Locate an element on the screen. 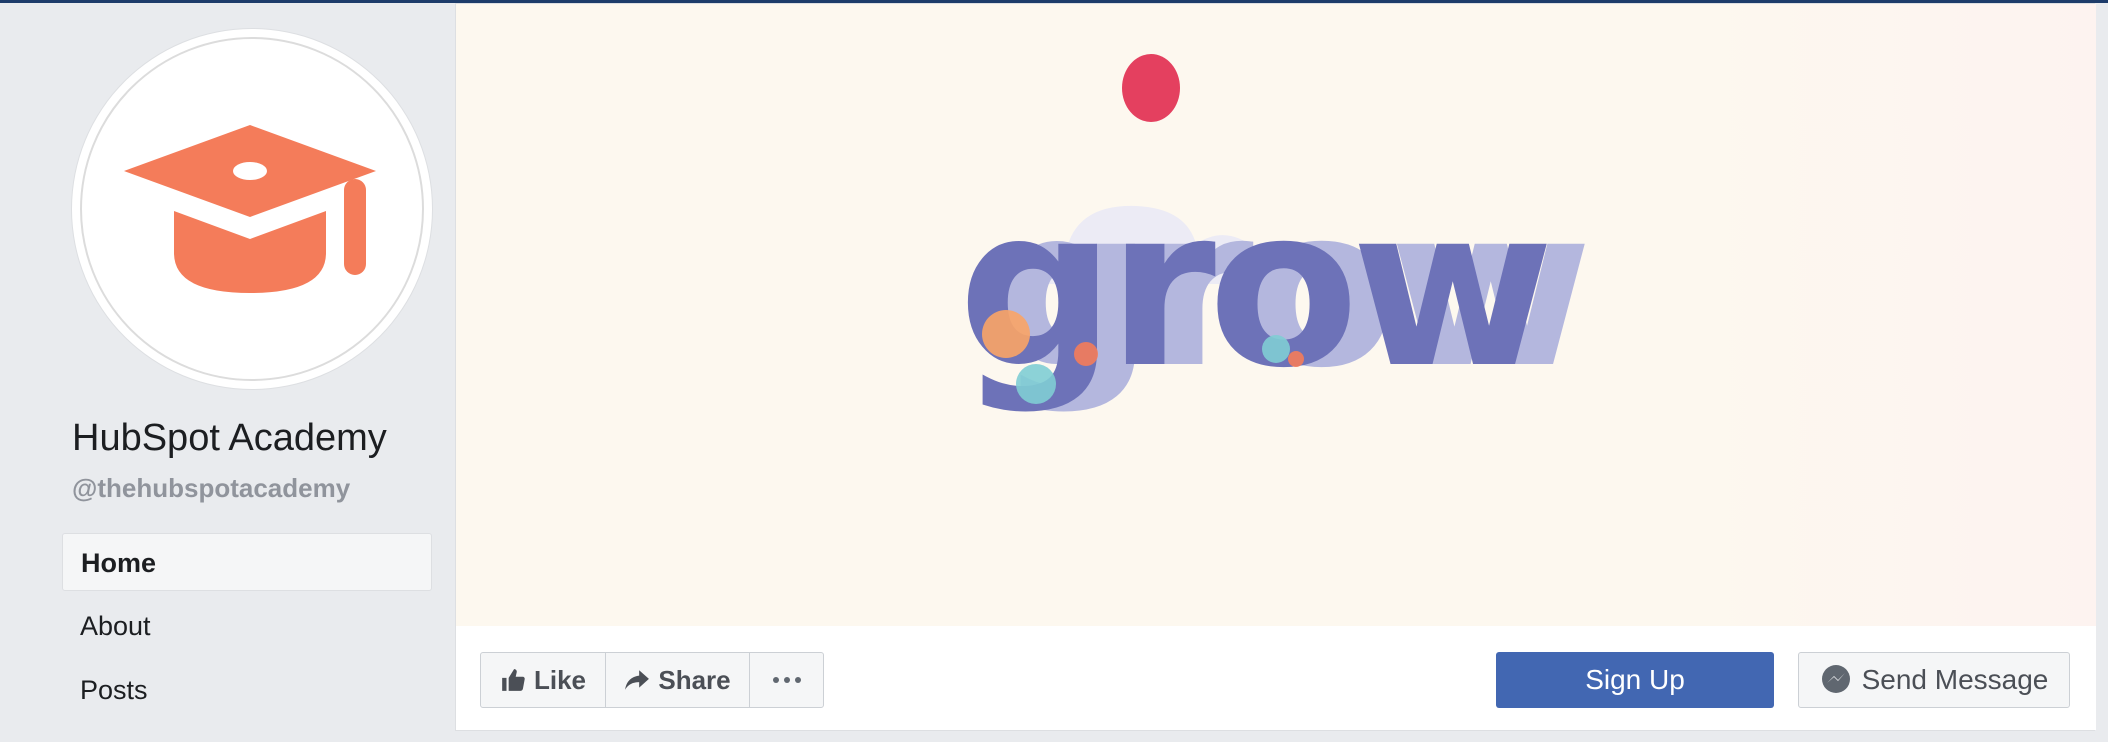 This screenshot has width=2108, height=742. like-button: Like is located at coordinates (543, 680).